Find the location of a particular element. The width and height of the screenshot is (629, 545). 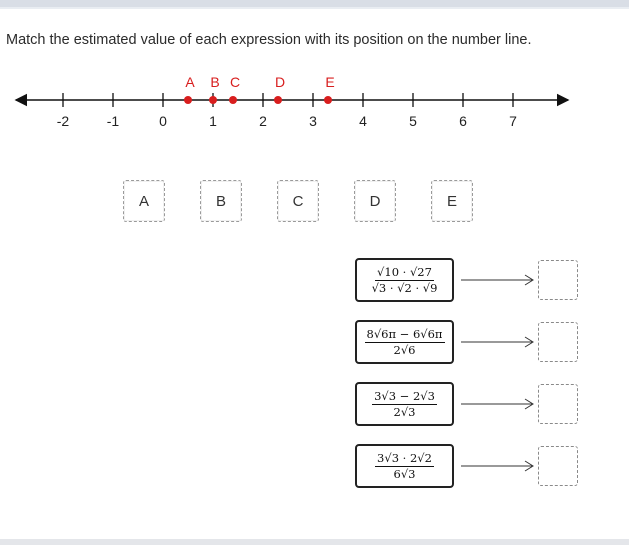

fraction: √10 · √27 √3 · √2 · √9 is located at coordinates (405, 280).